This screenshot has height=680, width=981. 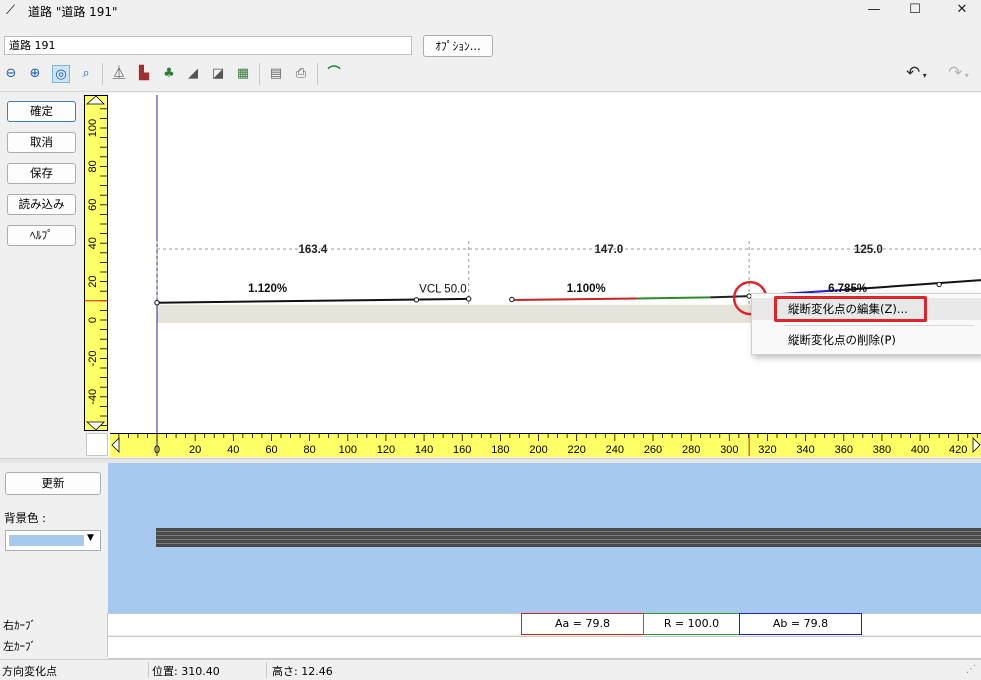 What do you see at coordinates (267, 289) in the screenshot?
I see `grade-label: 1.120%` at bounding box center [267, 289].